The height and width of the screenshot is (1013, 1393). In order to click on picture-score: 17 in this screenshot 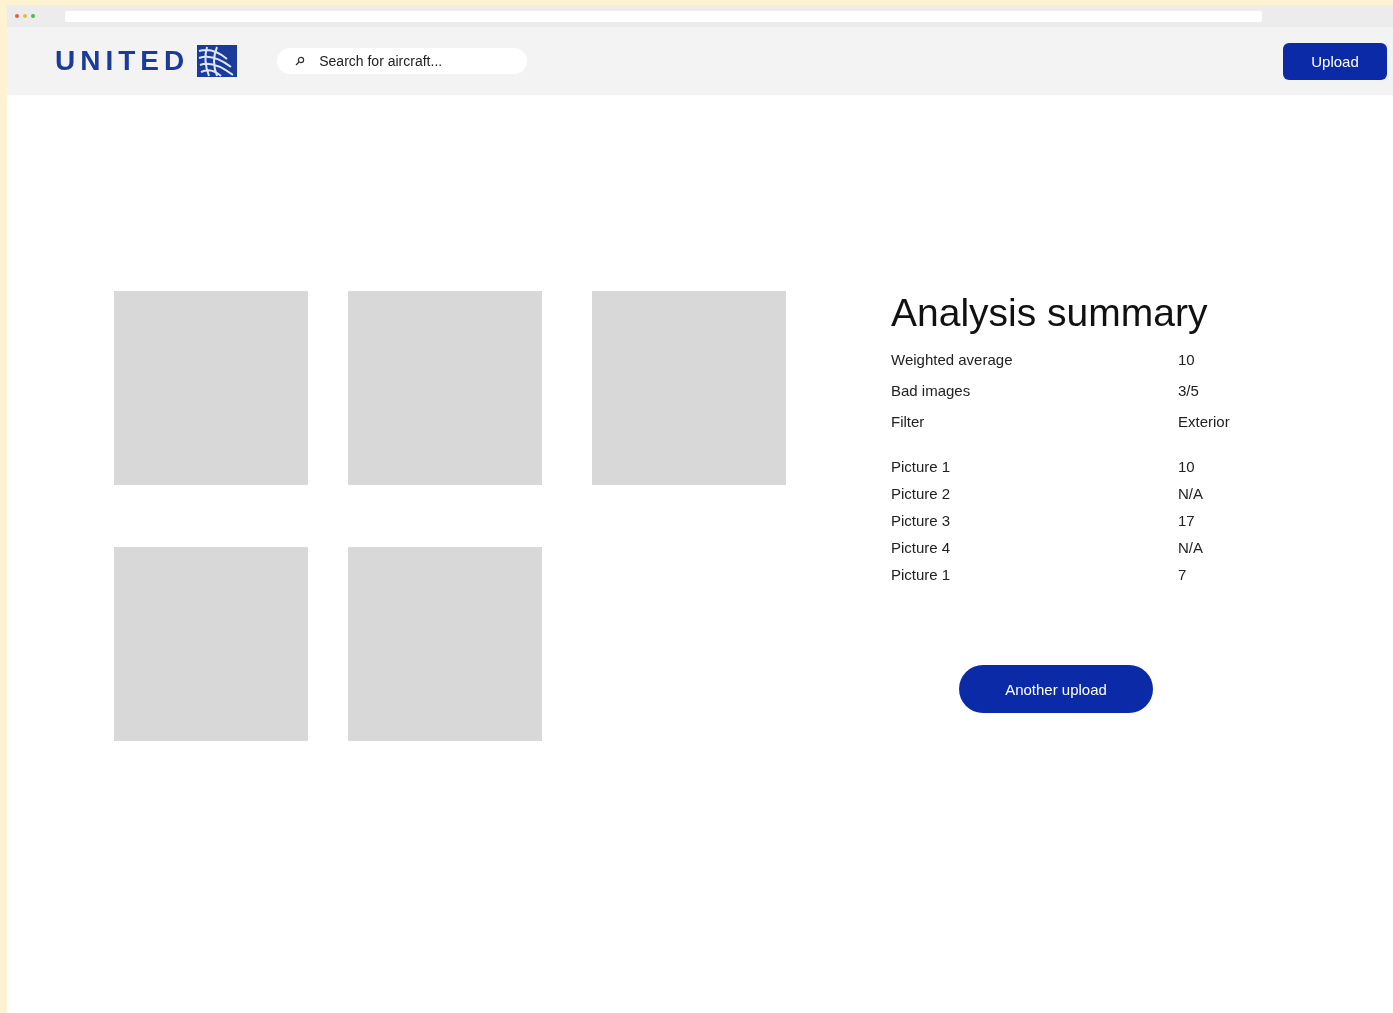, I will do `click(1187, 520)`.